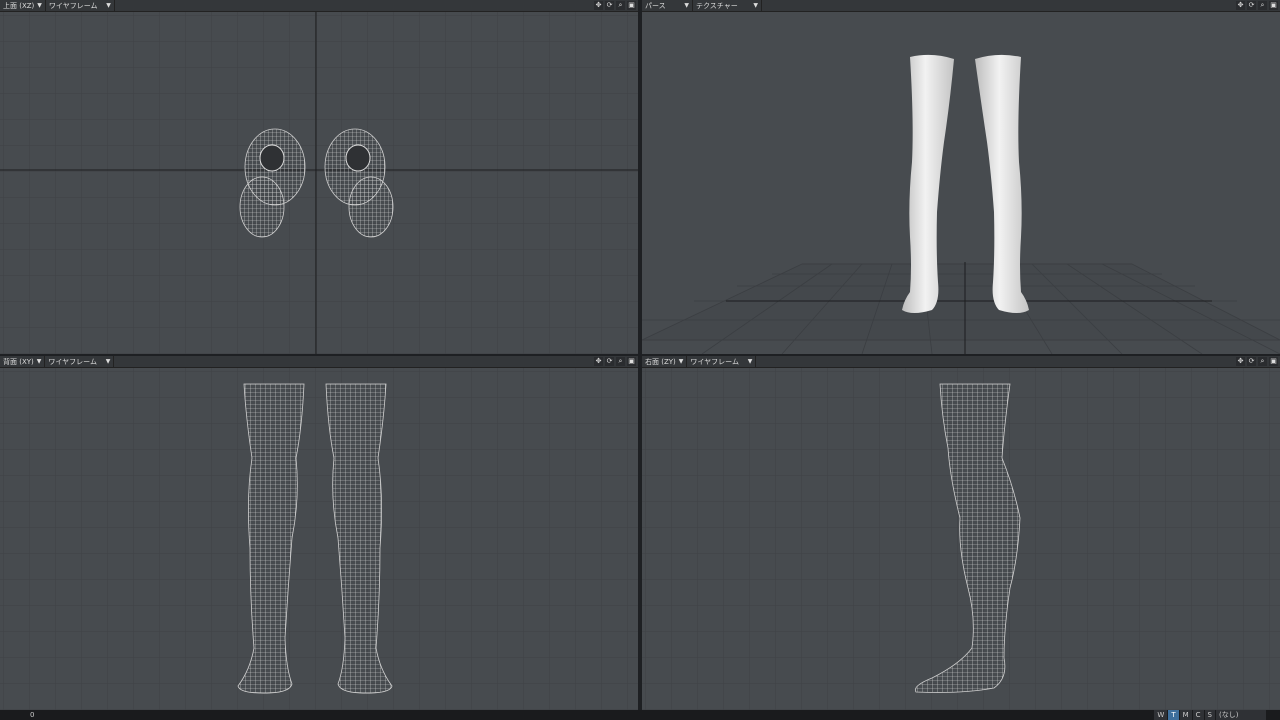 The height and width of the screenshot is (720, 1280). I want to click on shading-mode-dropdown: テクスチャー ▼, so click(727, 5).